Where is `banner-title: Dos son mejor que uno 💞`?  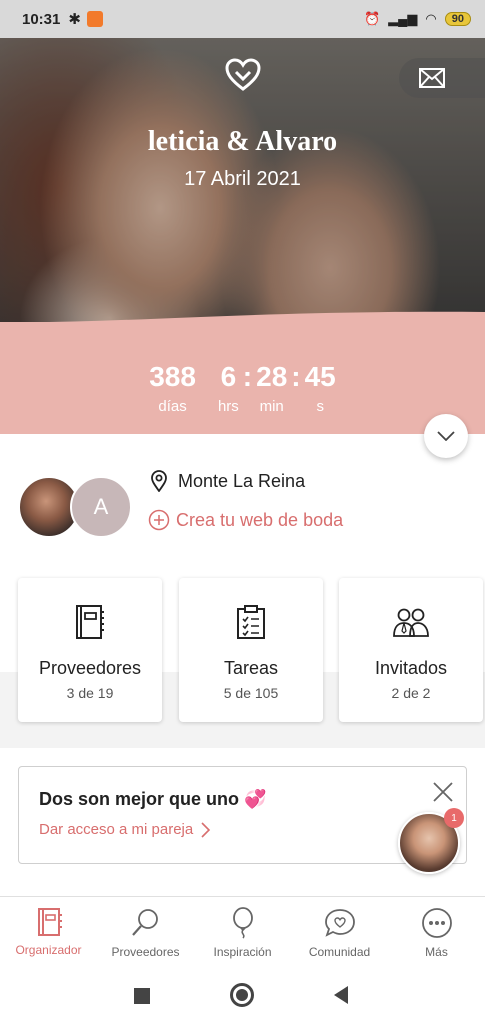 banner-title: Dos son mejor que uno 💞 is located at coordinates (153, 799).